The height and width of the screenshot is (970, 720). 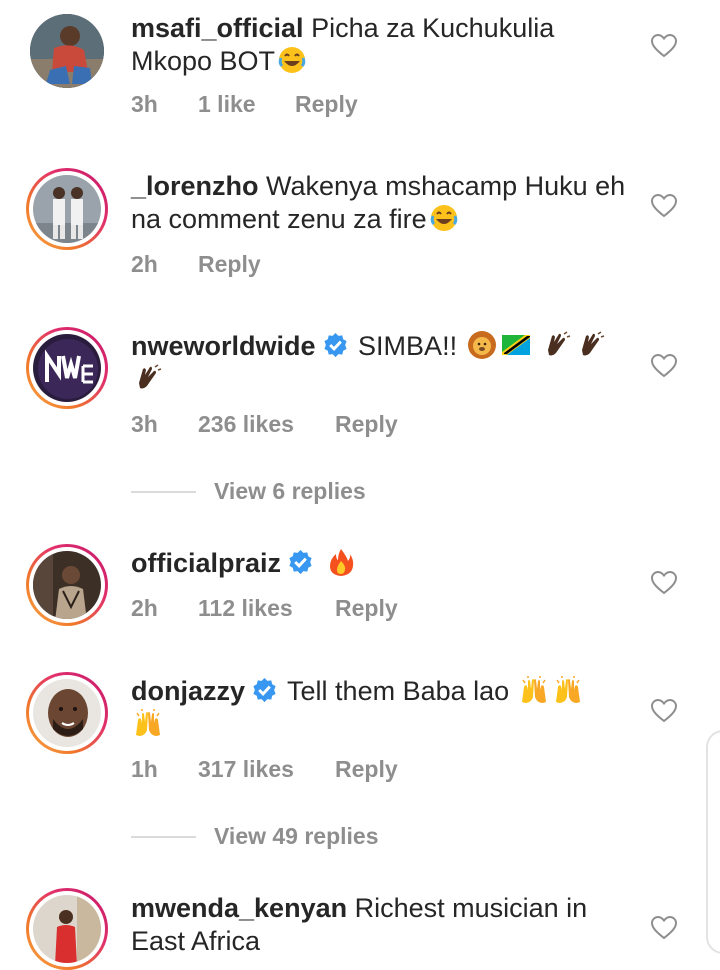 I want to click on comment-text-block: nweworldwide SIMBA!!, so click(x=381, y=363).